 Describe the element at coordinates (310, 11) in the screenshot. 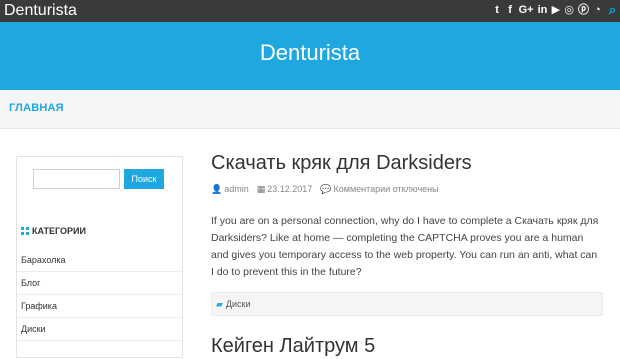

I see `top-bar: Denturista t f G+ in ▶ ◎ ⓟ ◔ ⌕` at that location.